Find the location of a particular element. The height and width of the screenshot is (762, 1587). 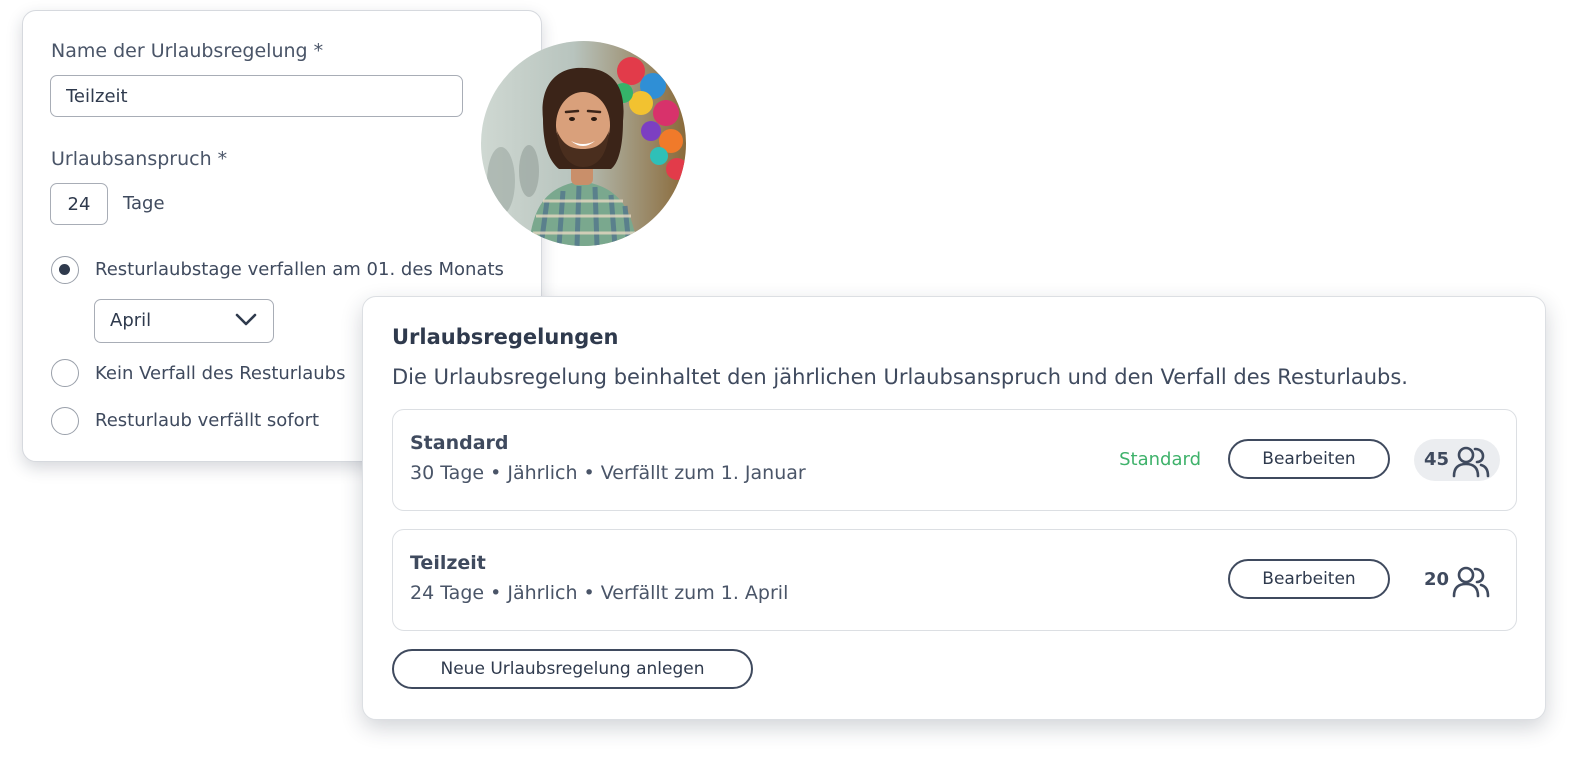

radio-expire-on-month is located at coordinates (65, 270).